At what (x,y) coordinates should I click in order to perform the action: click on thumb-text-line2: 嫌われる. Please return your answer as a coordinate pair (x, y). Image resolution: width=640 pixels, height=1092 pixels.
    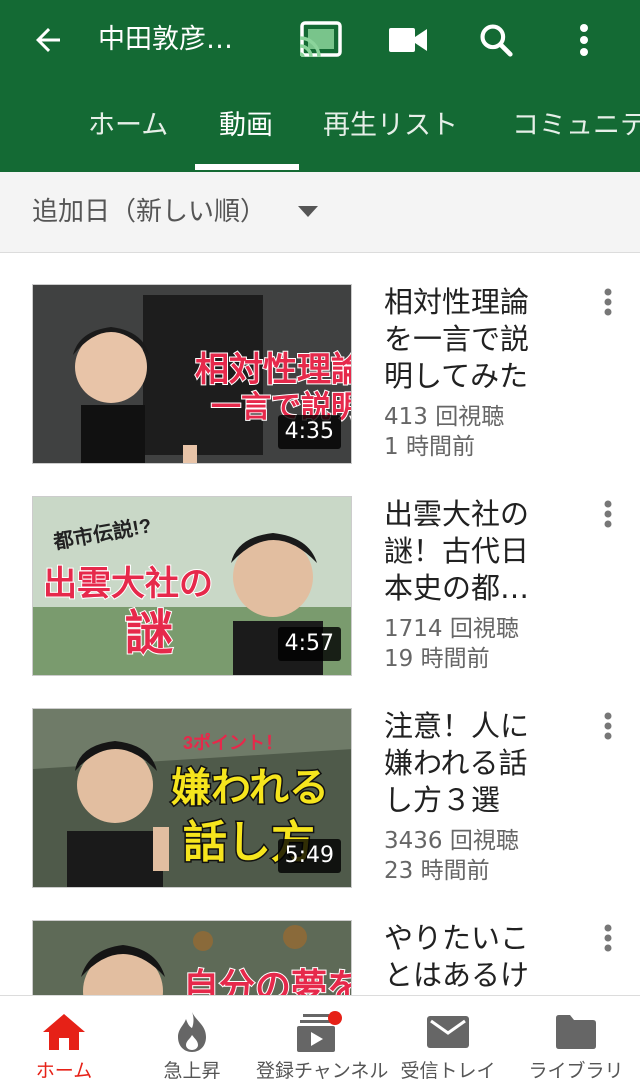
    Looking at the image, I should click on (250, 788).